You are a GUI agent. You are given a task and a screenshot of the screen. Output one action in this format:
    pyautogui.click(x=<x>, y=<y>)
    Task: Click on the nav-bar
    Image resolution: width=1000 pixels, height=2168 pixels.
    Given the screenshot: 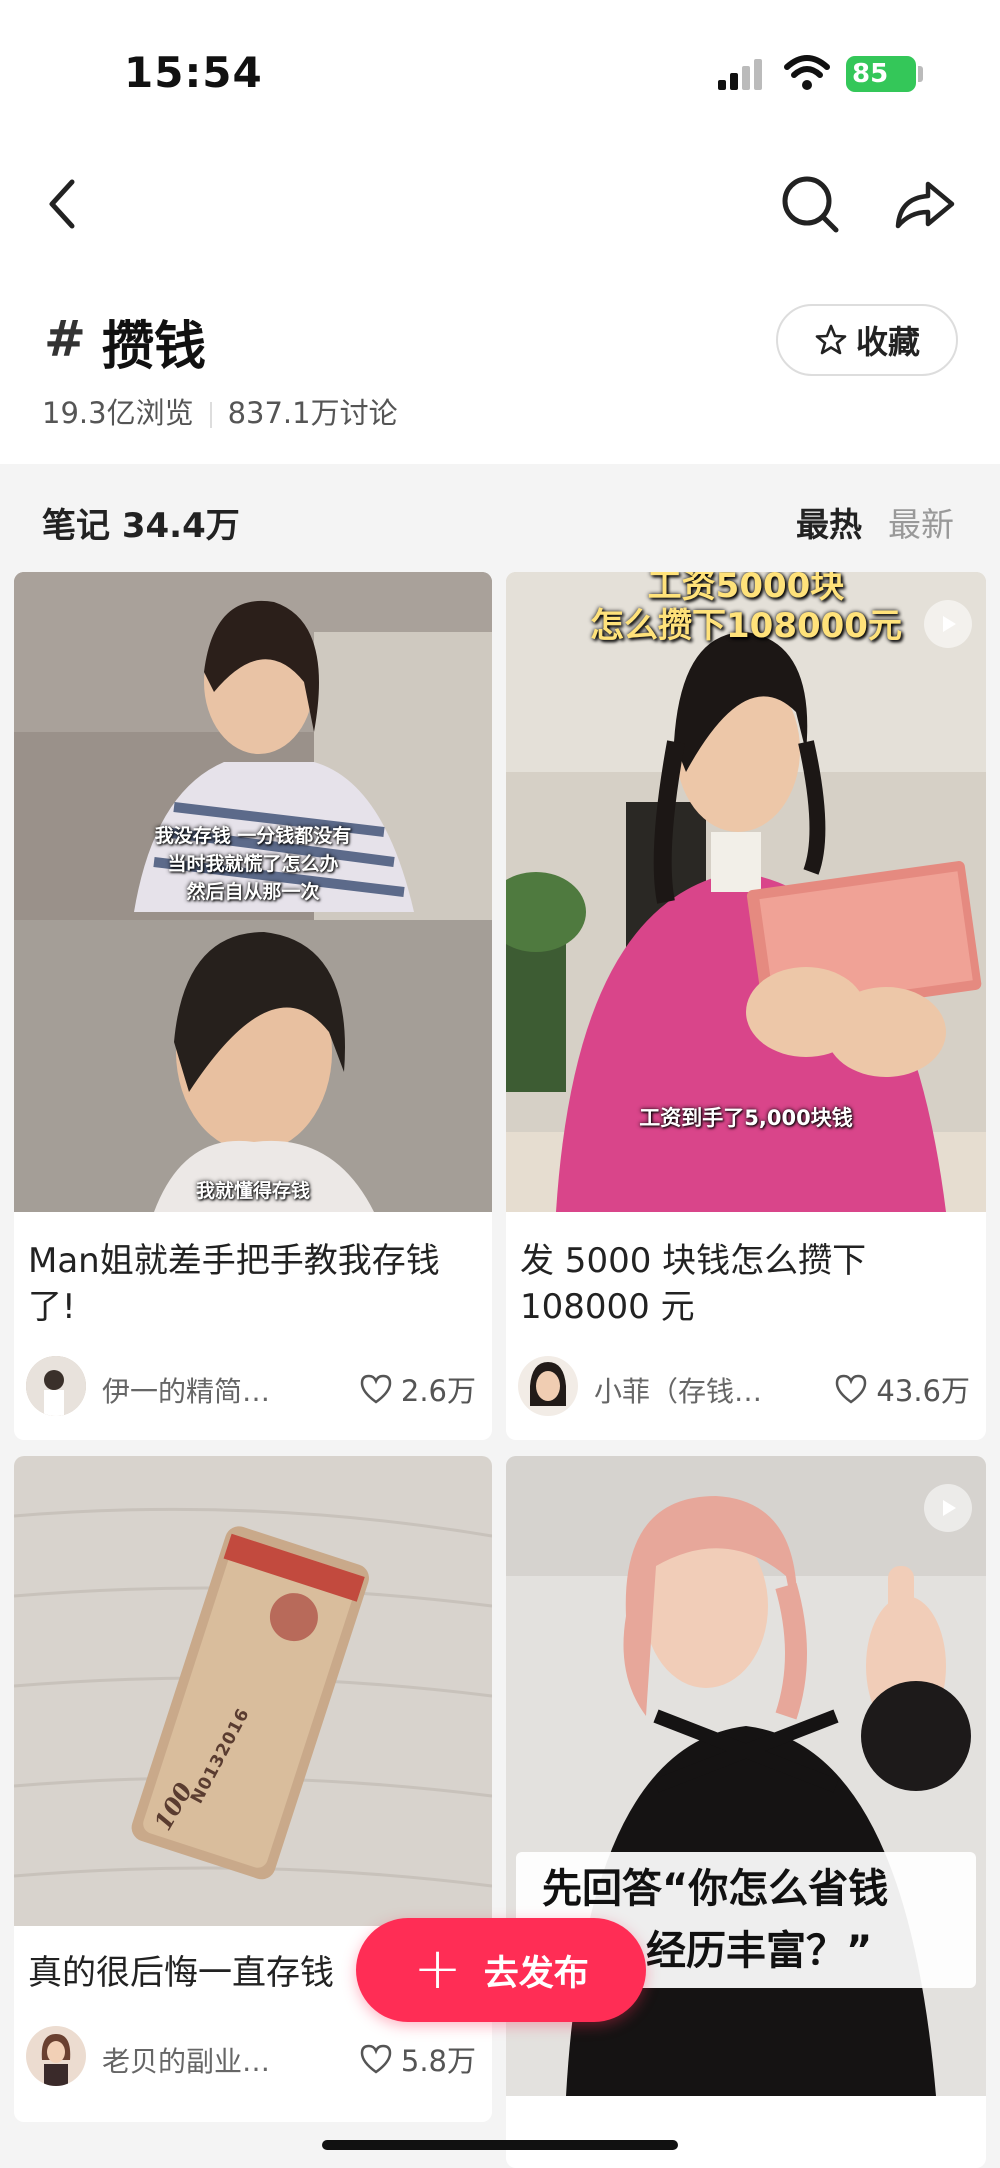 What is the action you would take?
    pyautogui.click(x=500, y=205)
    